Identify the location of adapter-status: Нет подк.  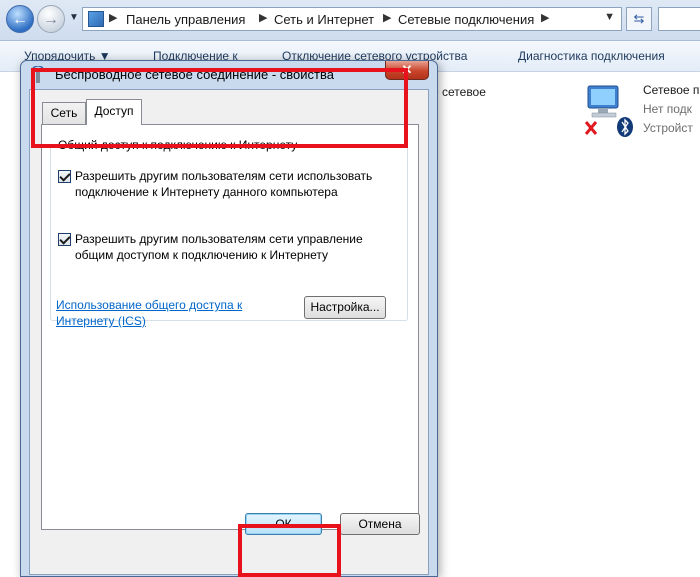
(667, 109).